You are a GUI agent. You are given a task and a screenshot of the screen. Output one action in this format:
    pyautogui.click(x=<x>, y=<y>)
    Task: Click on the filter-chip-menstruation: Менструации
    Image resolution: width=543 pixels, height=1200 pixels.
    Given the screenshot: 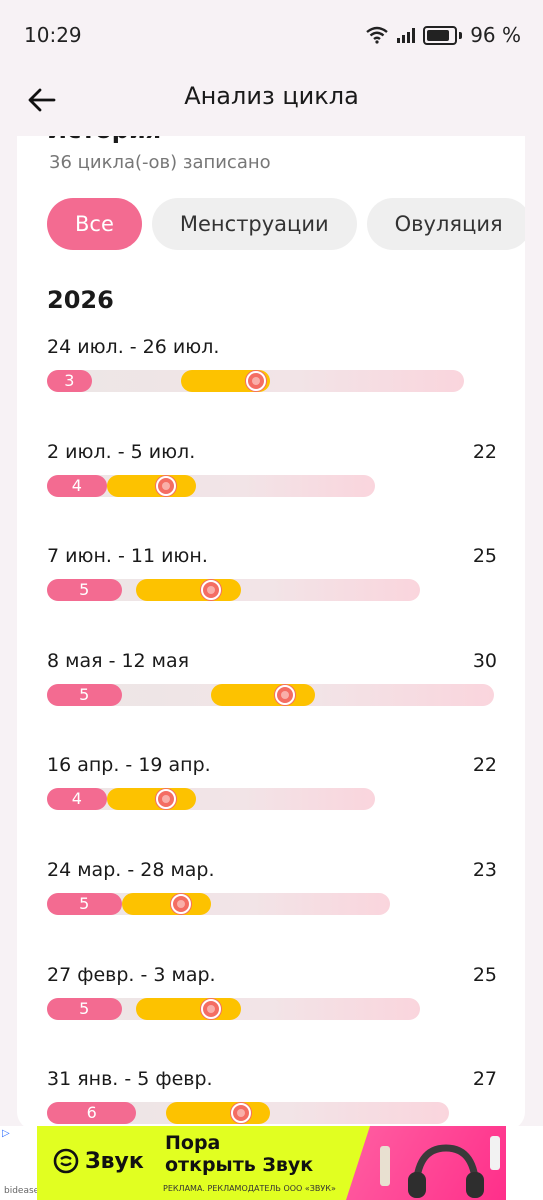 What is the action you would take?
    pyautogui.click(x=254, y=224)
    